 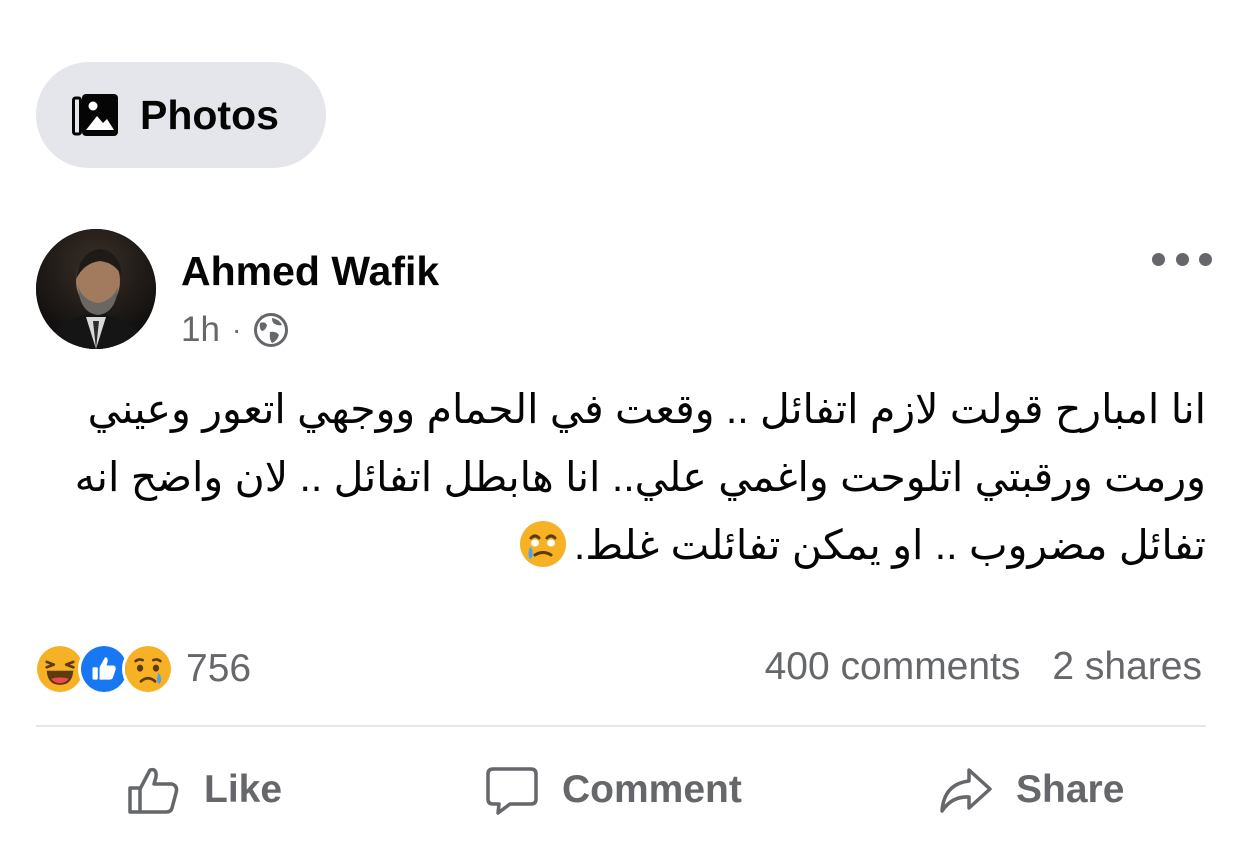 What do you see at coordinates (1036, 667) in the screenshot?
I see `stats-gap` at bounding box center [1036, 667].